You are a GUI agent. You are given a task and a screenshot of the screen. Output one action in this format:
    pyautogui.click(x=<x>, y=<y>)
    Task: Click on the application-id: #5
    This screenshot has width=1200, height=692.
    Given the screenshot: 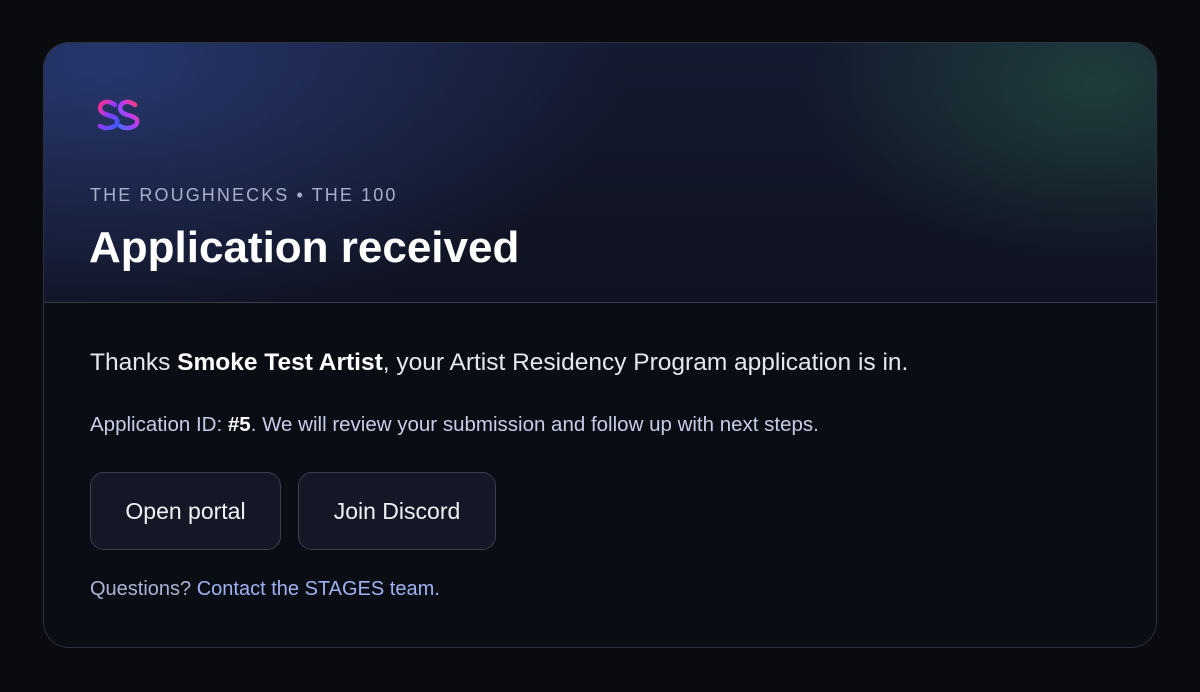 What is the action you would take?
    pyautogui.click(x=239, y=424)
    